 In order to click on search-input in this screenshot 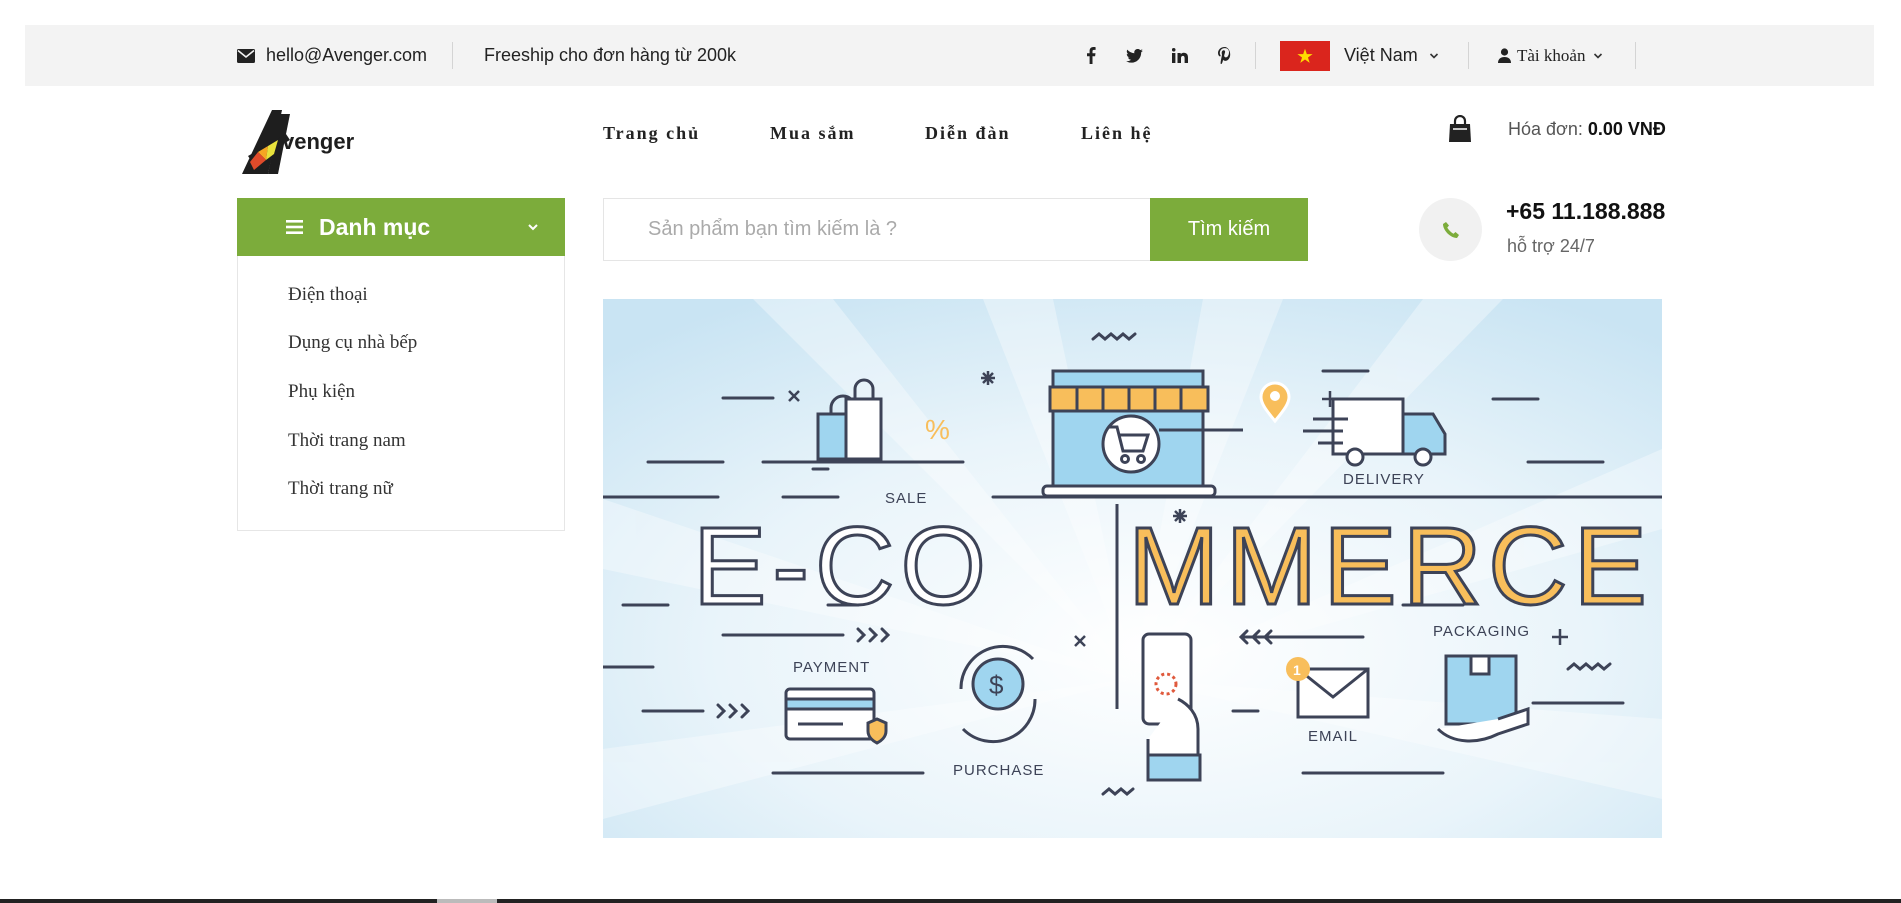, I will do `click(877, 229)`.